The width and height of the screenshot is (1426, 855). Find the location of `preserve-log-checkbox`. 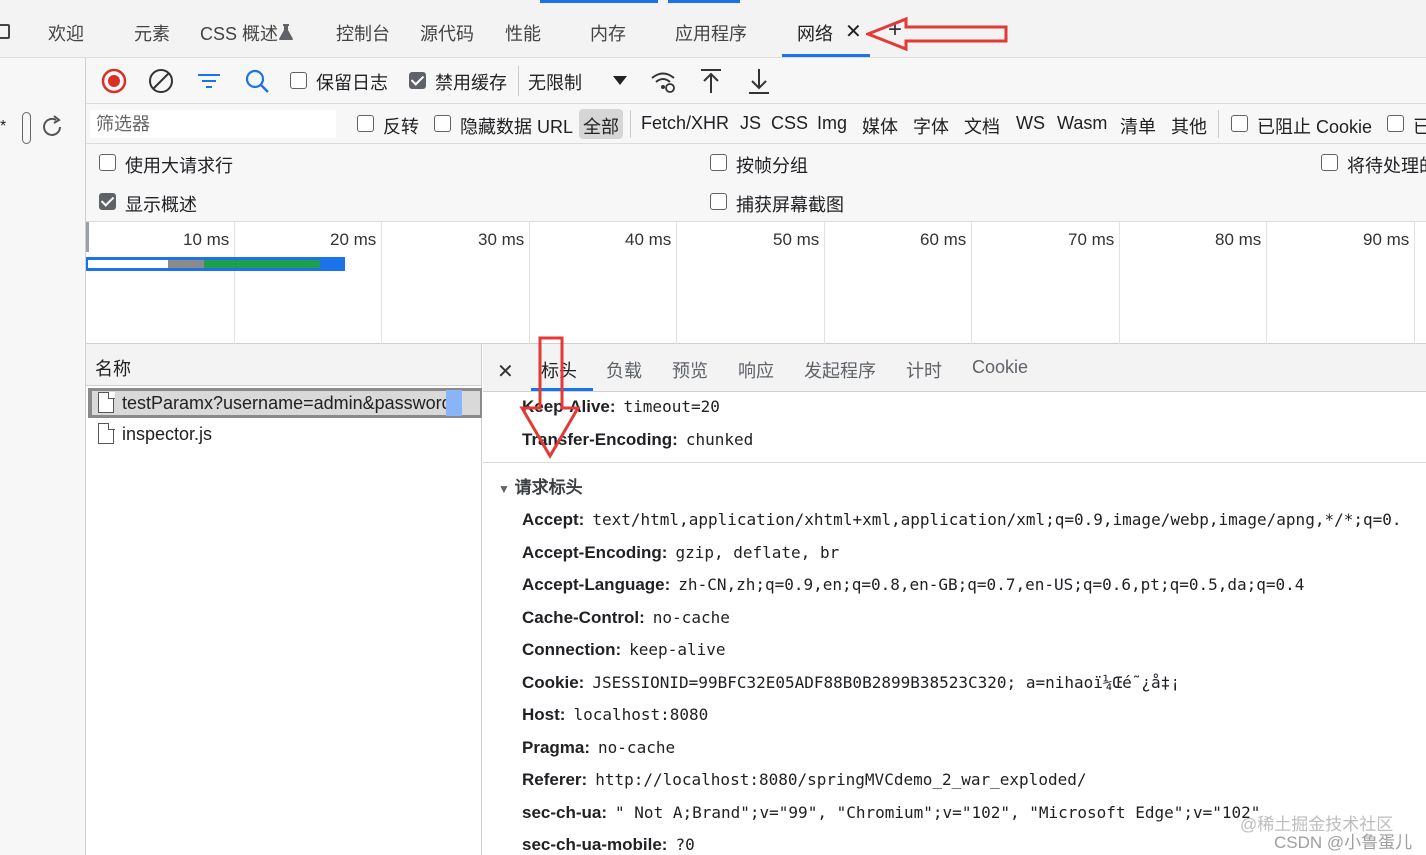

preserve-log-checkbox is located at coordinates (298, 80).